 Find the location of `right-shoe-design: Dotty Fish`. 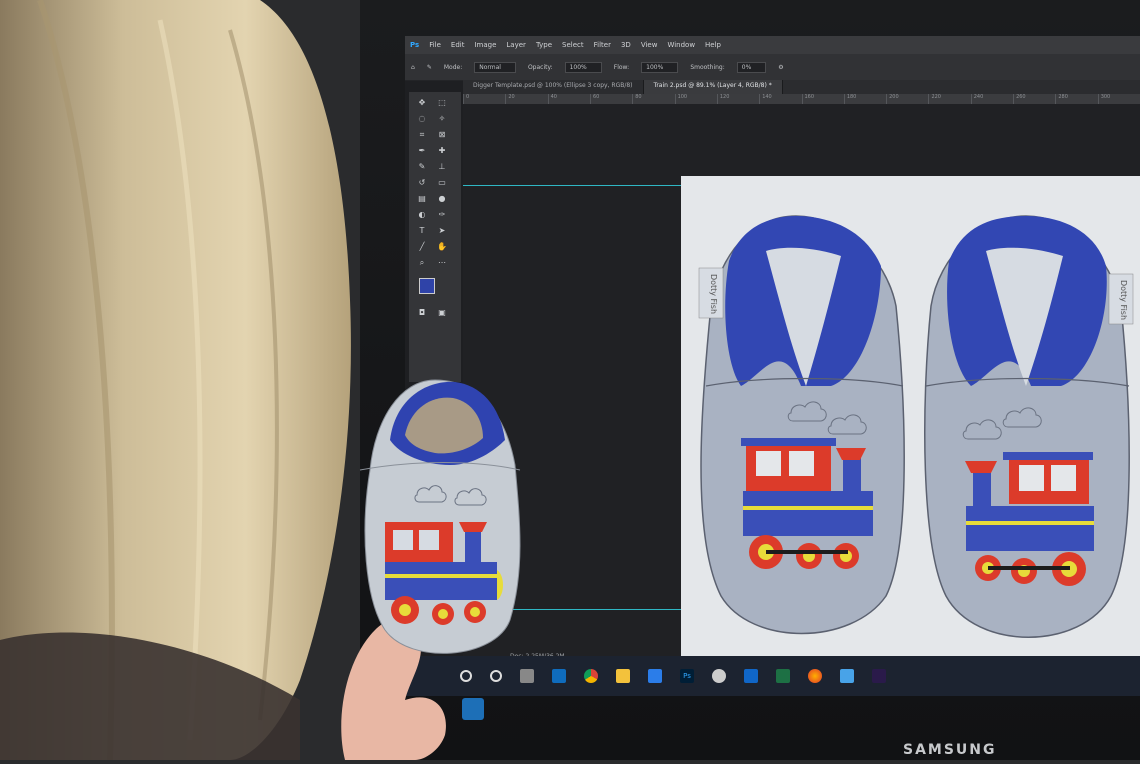

right-shoe-design: Dotty Fish is located at coordinates (1029, 426).